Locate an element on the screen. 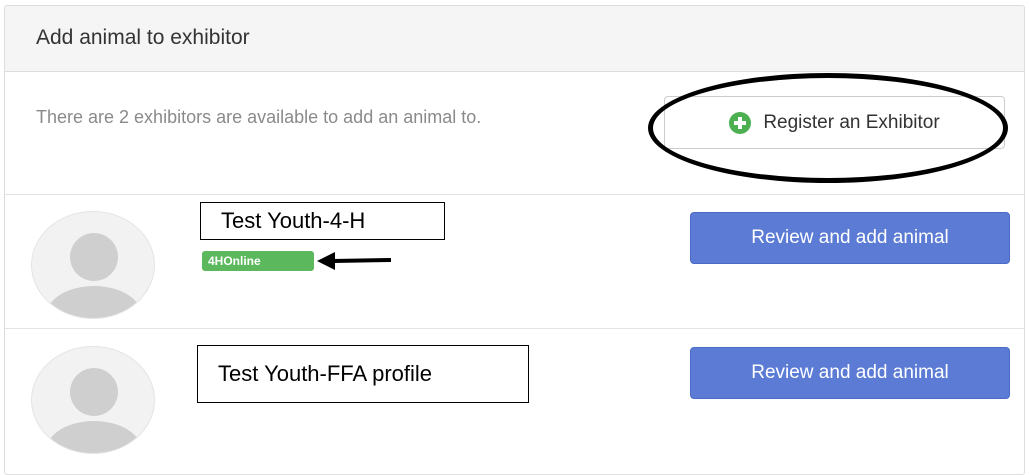 The height and width of the screenshot is (475, 1029). plus-circle-icon is located at coordinates (740, 122).